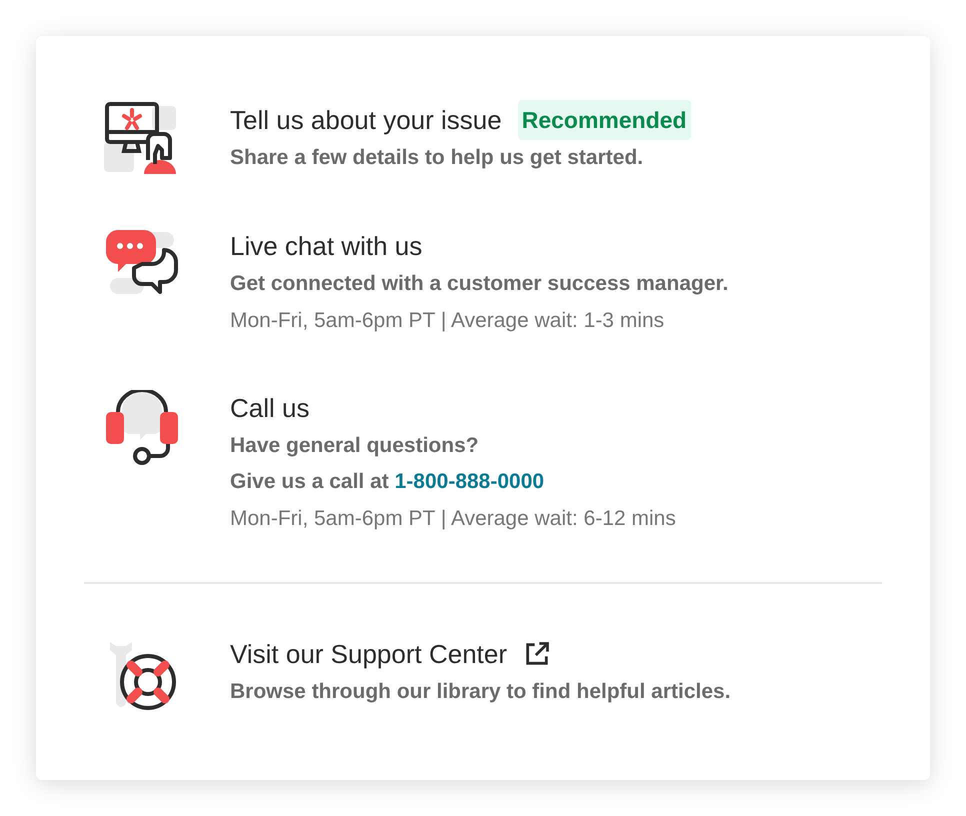 The height and width of the screenshot is (816, 966). I want to click on hours-text: Mon-Fri, 5am-6pm PT | Average wait: 1-3 mins, so click(448, 321).